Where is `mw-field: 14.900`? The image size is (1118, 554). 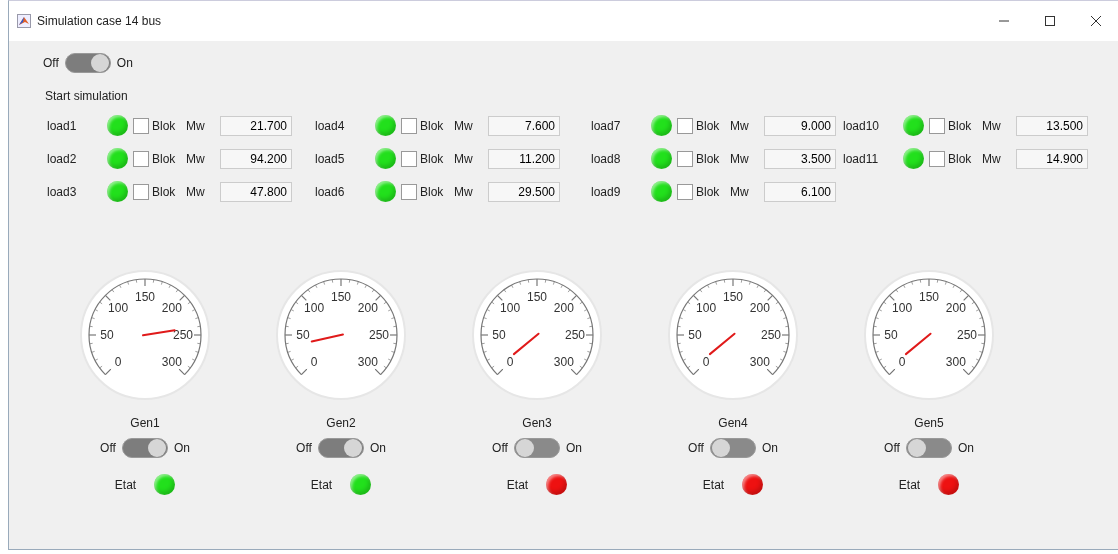 mw-field: 14.900 is located at coordinates (1052, 158).